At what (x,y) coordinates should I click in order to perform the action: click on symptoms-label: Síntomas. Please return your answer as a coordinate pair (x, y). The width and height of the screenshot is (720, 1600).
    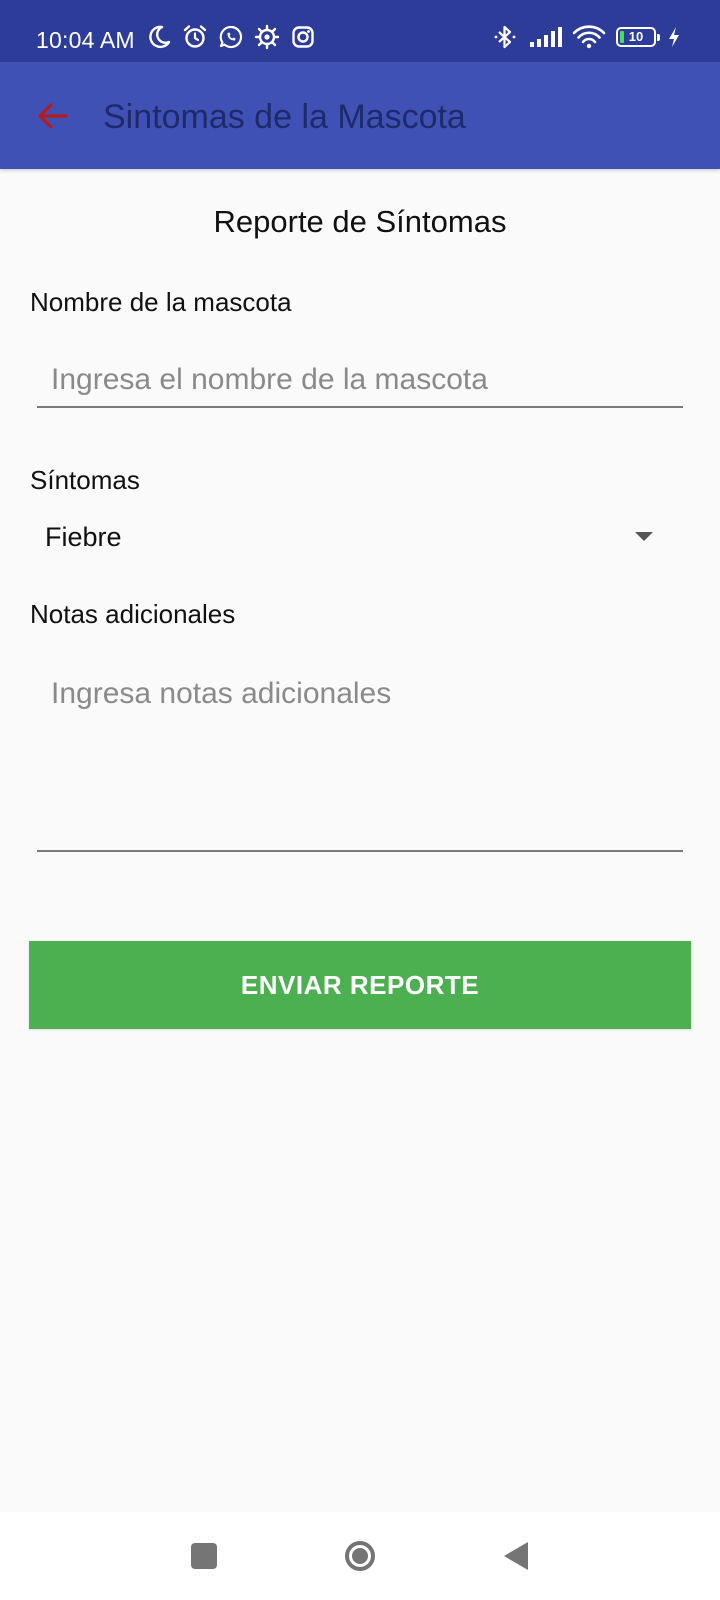
    Looking at the image, I should click on (85, 480).